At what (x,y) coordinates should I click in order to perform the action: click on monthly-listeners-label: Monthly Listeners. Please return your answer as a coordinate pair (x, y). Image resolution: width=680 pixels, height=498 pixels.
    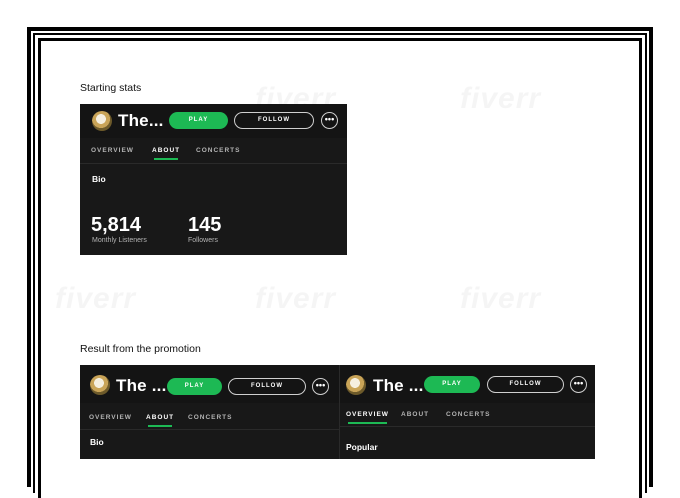
    Looking at the image, I should click on (119, 240).